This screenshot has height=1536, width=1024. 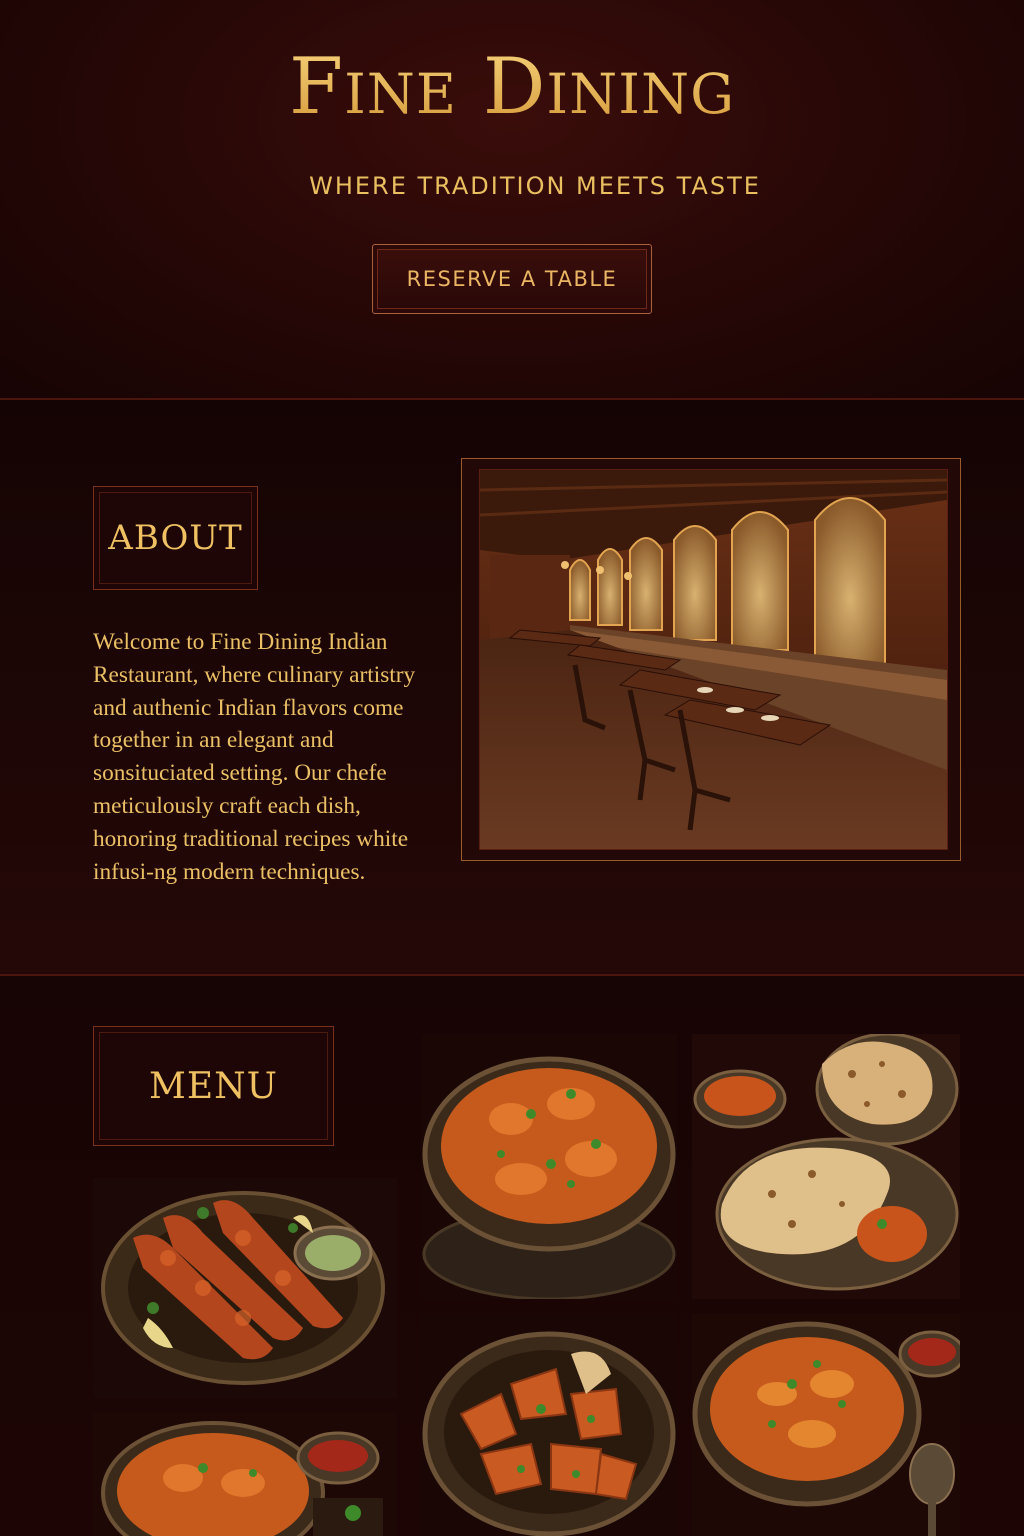 I want to click on kebab-skewers-image, so click(x=245, y=1288).